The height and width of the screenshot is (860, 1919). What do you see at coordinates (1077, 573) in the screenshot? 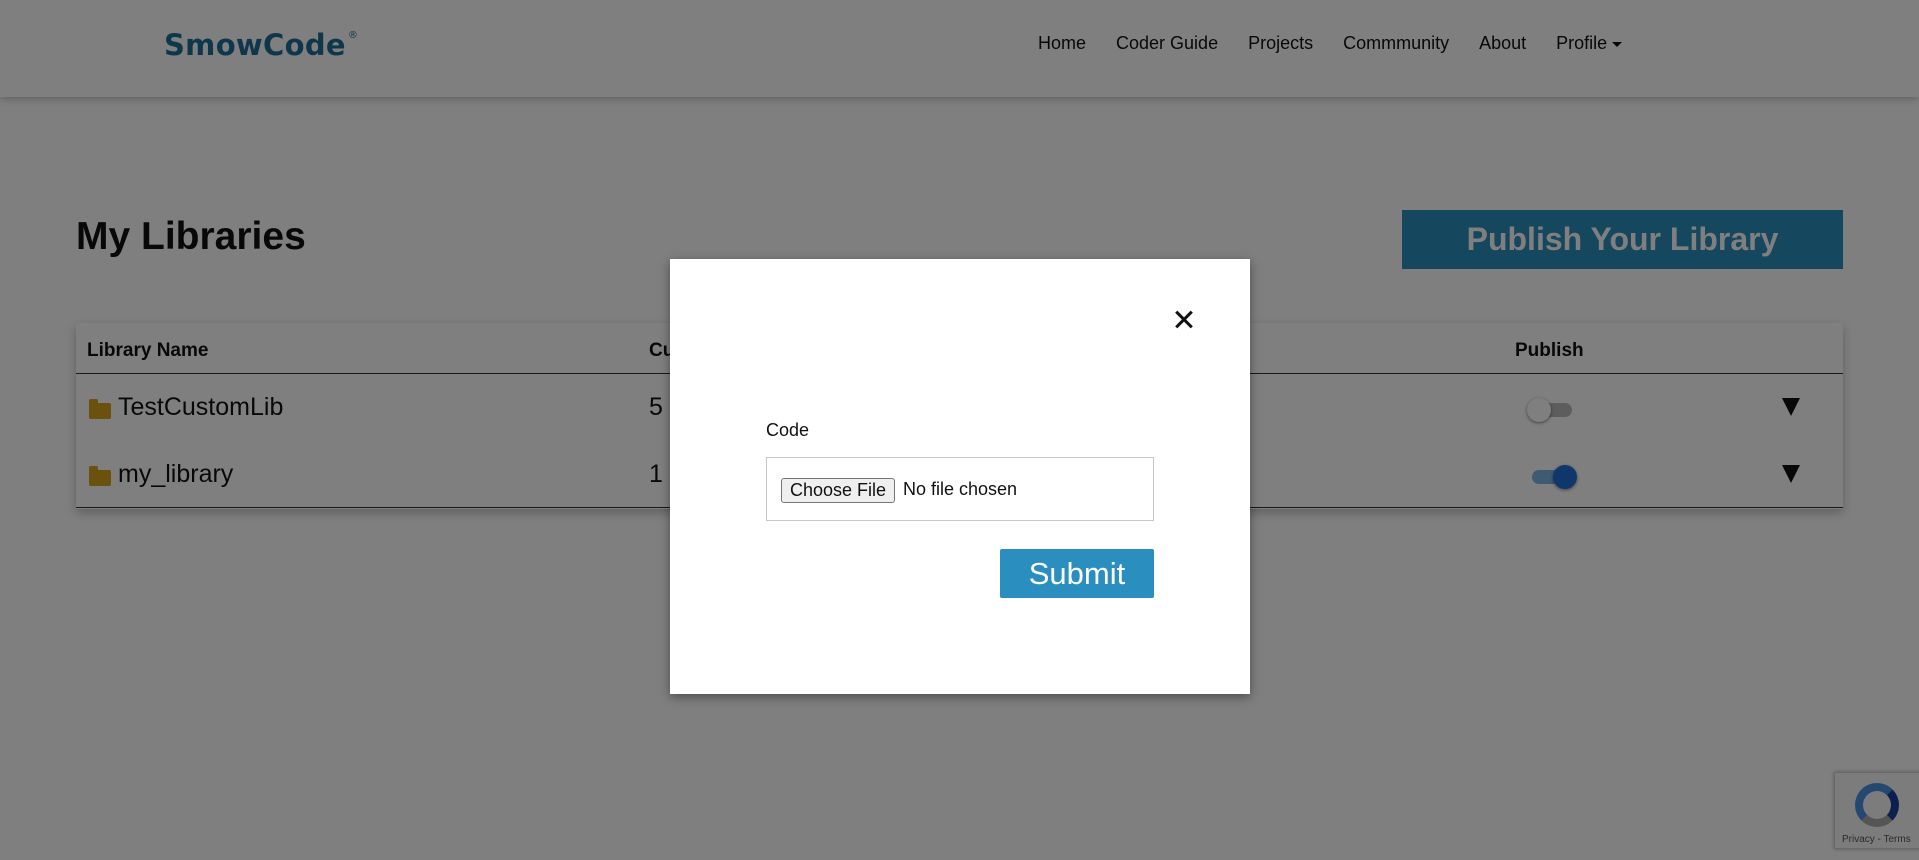
I see `submit-button: Submit` at bounding box center [1077, 573].